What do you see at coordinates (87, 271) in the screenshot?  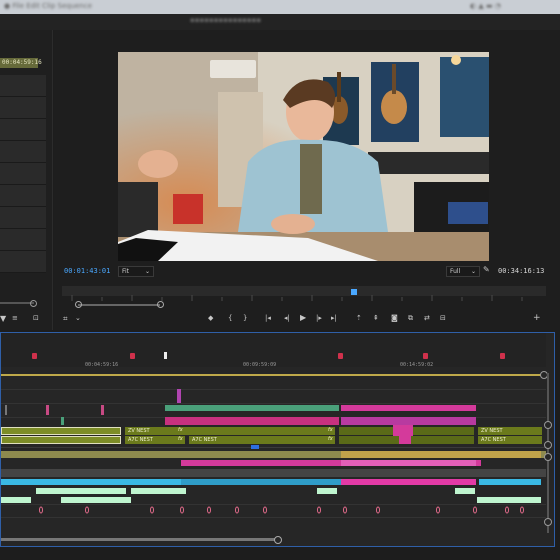 I see `current-timecode: 00:01:43:01` at bounding box center [87, 271].